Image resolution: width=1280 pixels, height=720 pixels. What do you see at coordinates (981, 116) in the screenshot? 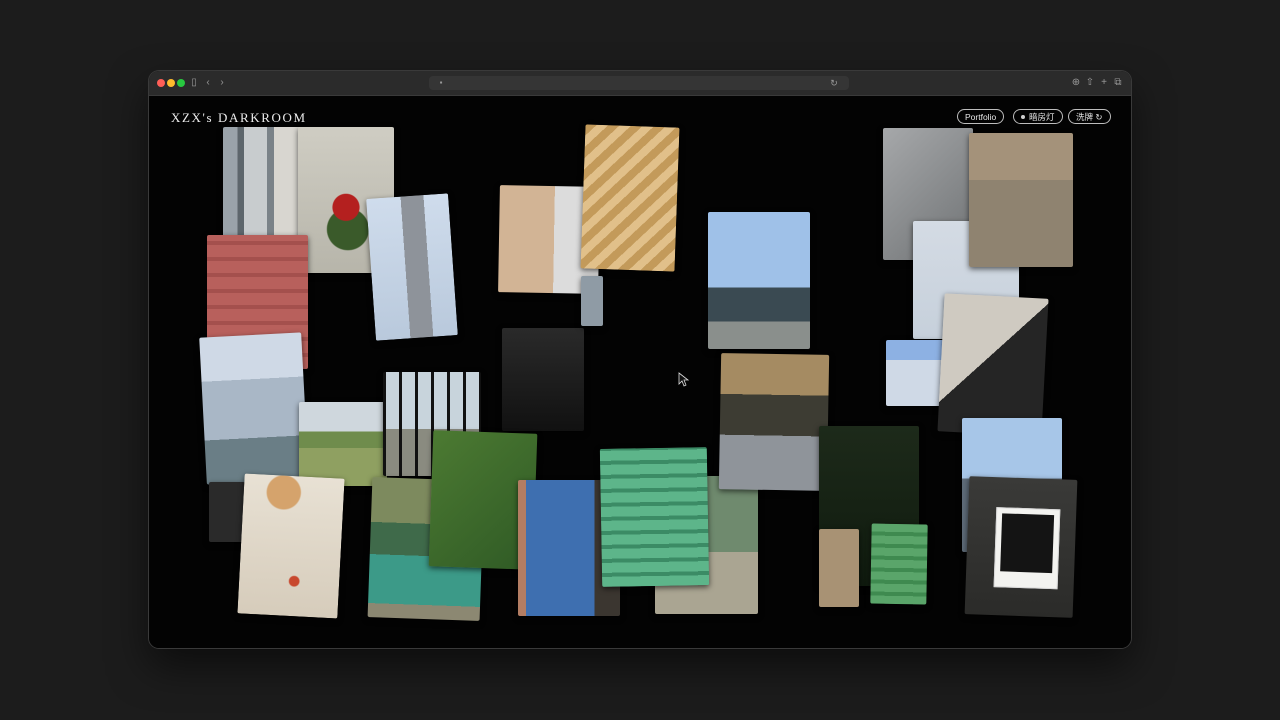
I see `portfolio-button: Portfolio` at bounding box center [981, 116].